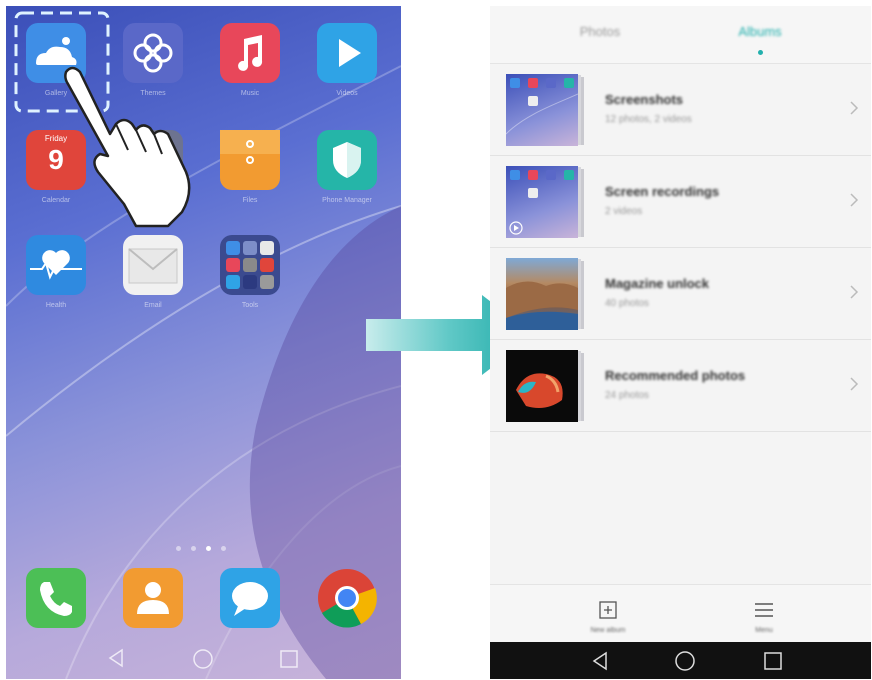  What do you see at coordinates (56, 305) in the screenshot?
I see `health-app-label: Health` at bounding box center [56, 305].